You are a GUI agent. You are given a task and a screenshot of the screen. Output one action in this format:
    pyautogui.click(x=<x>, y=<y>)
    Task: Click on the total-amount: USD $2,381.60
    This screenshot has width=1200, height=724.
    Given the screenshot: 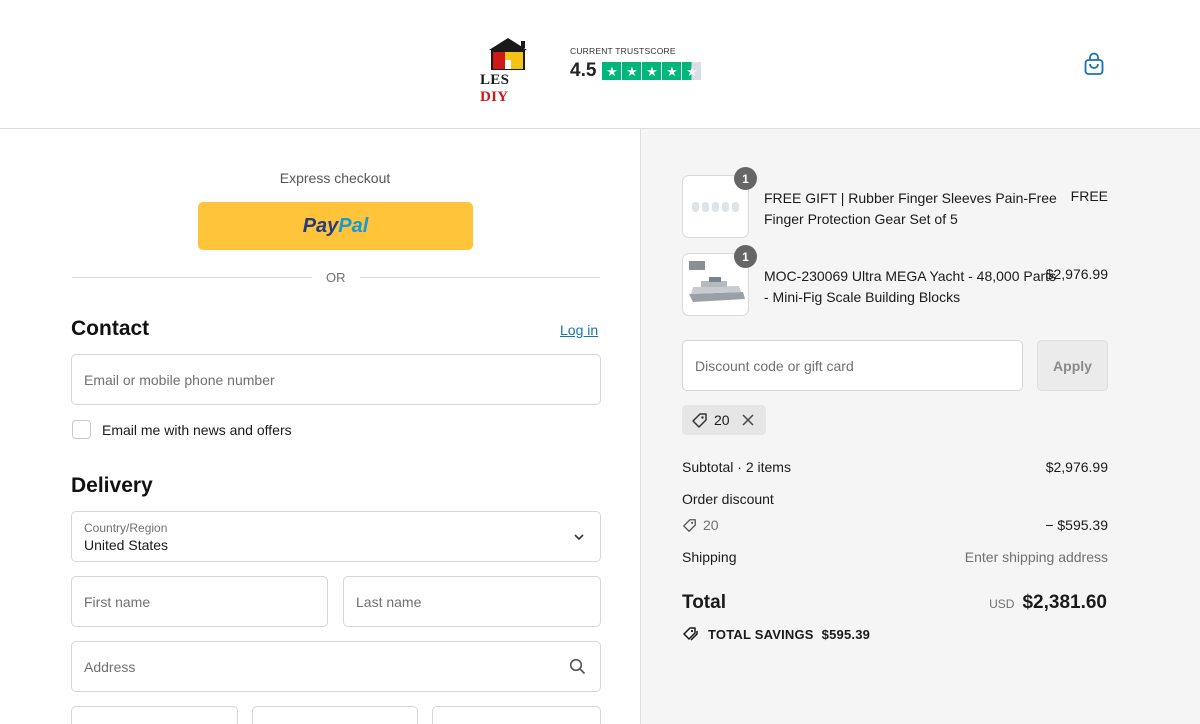 What is the action you would take?
    pyautogui.click(x=1048, y=603)
    